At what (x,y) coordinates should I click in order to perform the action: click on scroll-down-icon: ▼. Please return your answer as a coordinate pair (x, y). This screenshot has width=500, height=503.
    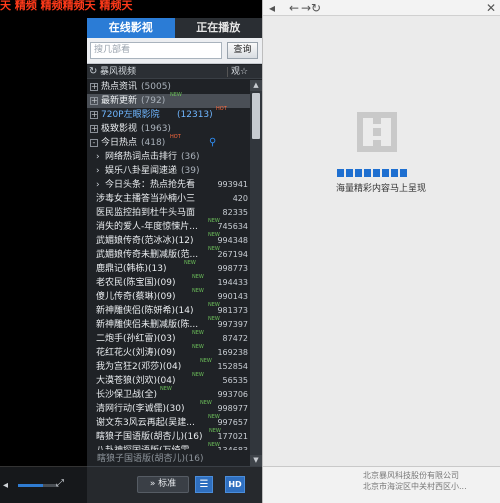
    Looking at the image, I should click on (256, 460).